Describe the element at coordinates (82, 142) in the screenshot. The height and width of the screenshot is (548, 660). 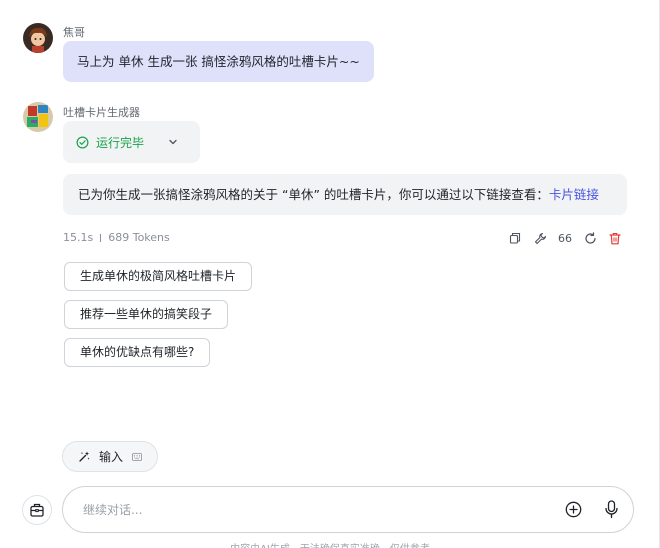
I see `check-circle-icon` at that location.